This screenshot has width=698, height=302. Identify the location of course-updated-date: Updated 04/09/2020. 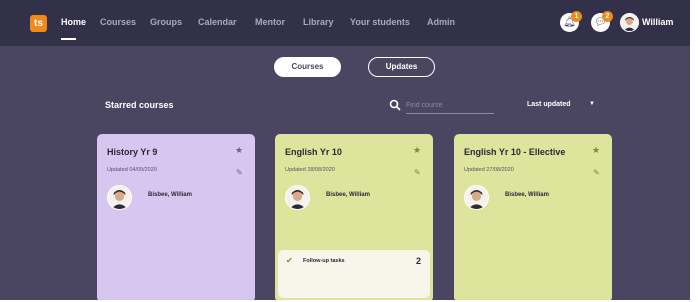
(132, 170).